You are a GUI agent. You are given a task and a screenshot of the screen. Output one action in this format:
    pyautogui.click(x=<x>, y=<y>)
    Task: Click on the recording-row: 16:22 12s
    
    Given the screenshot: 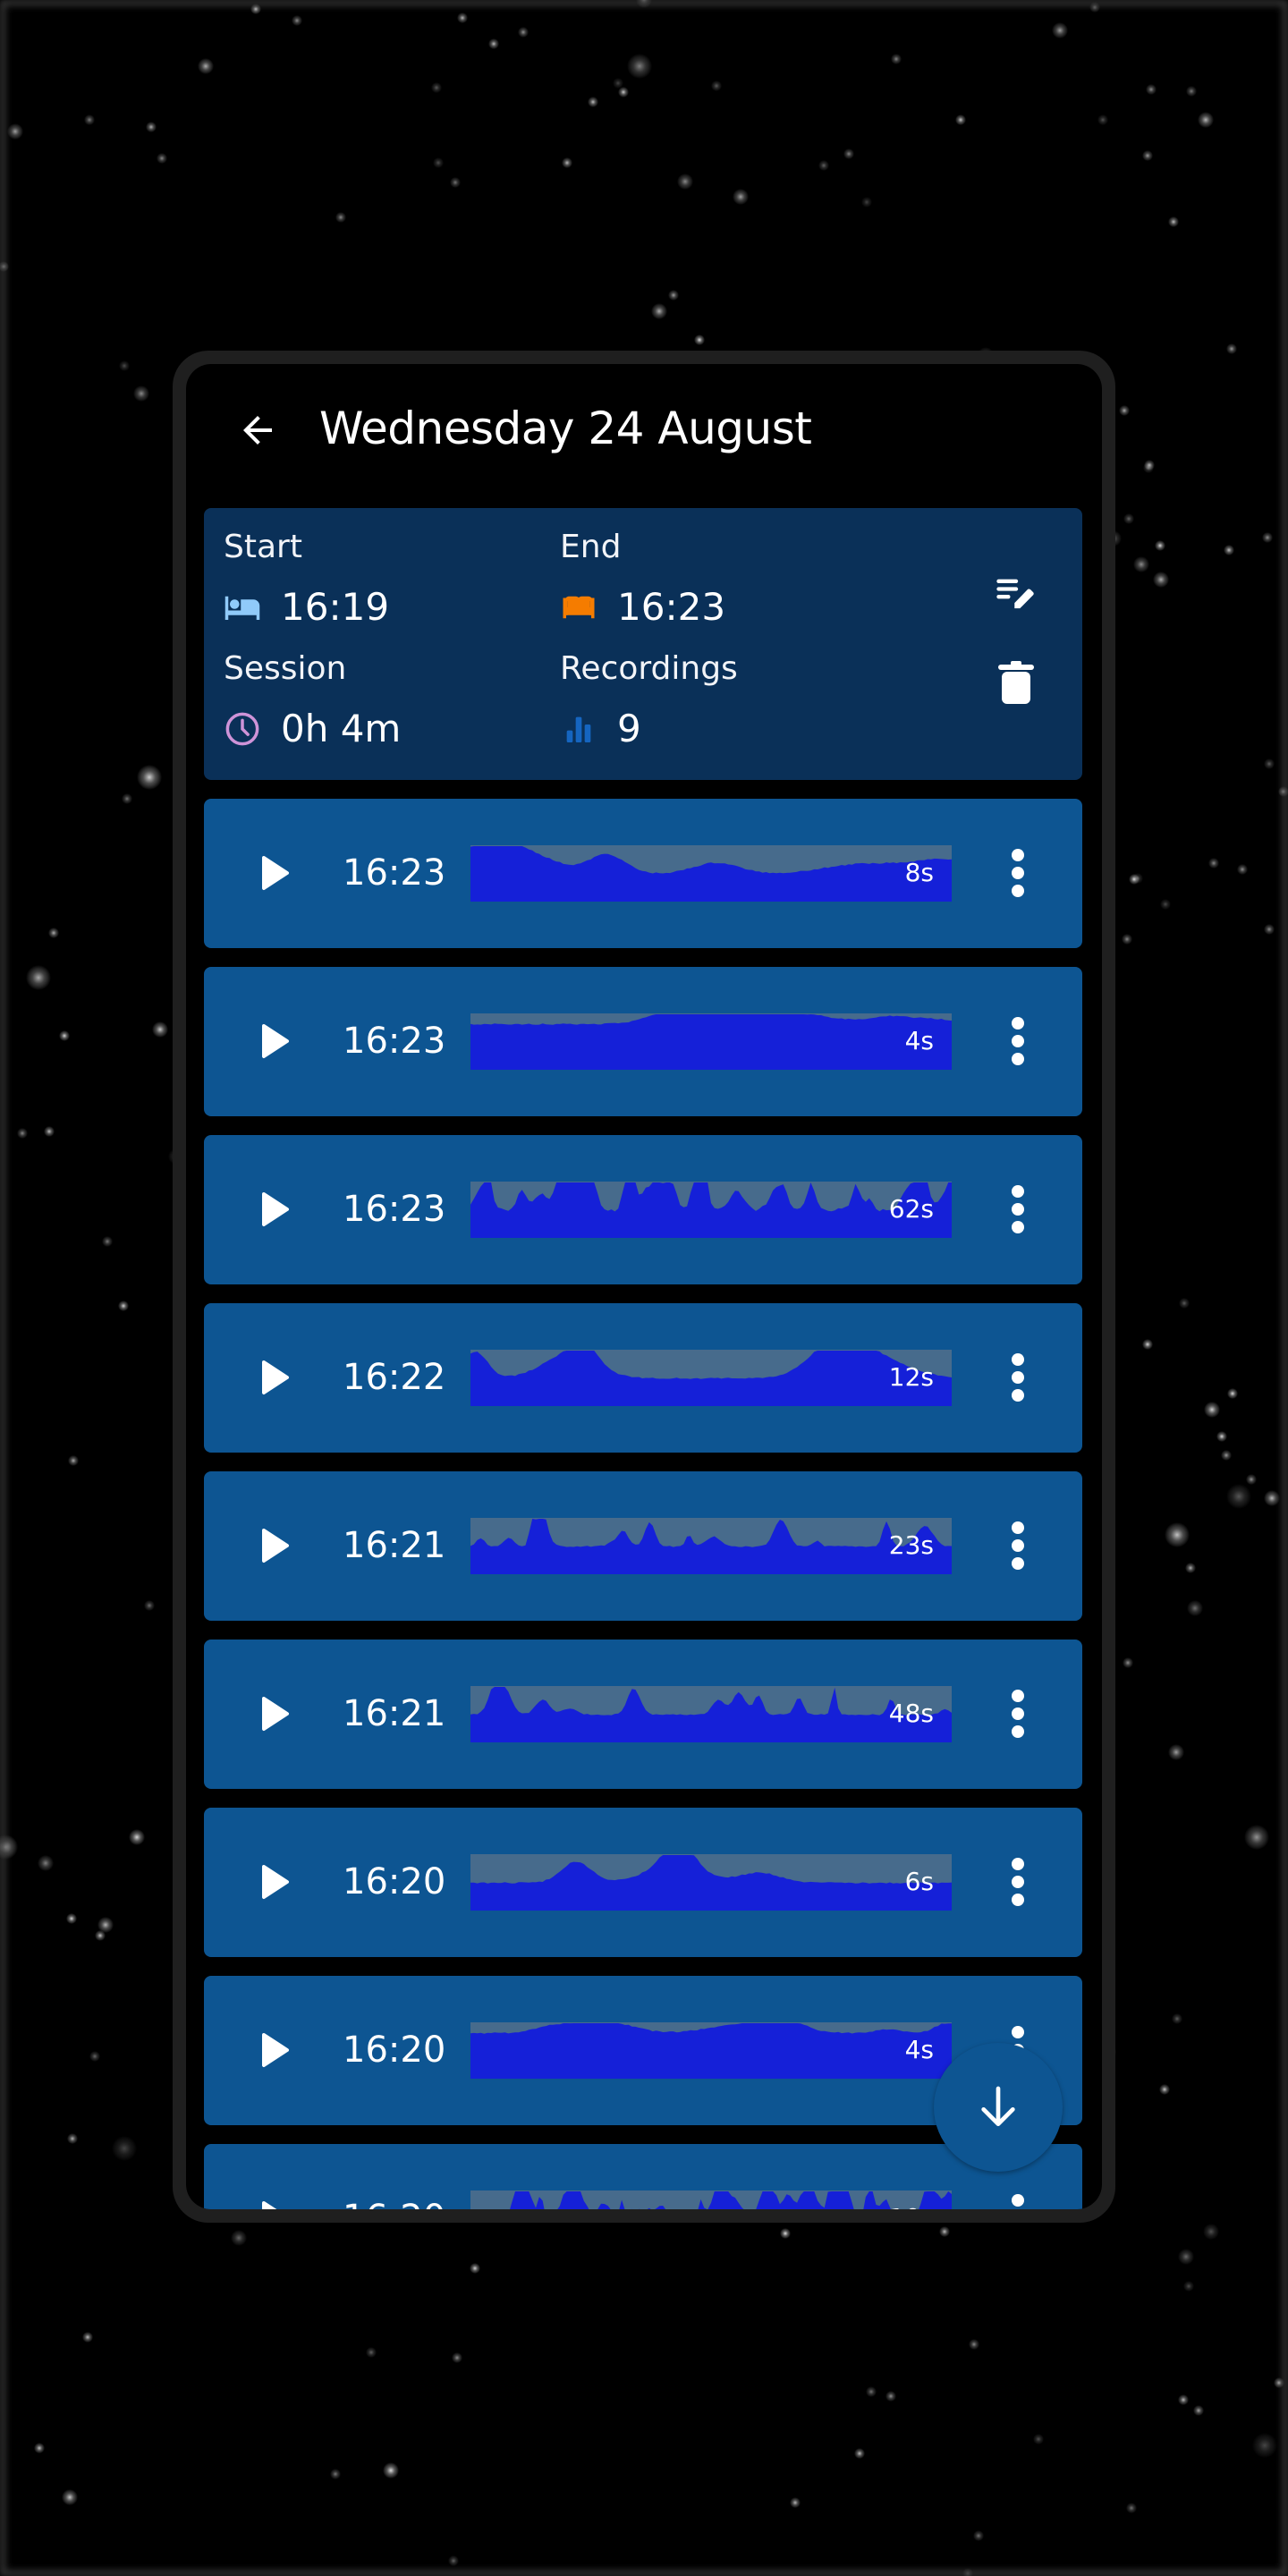 What is the action you would take?
    pyautogui.click(x=643, y=1378)
    